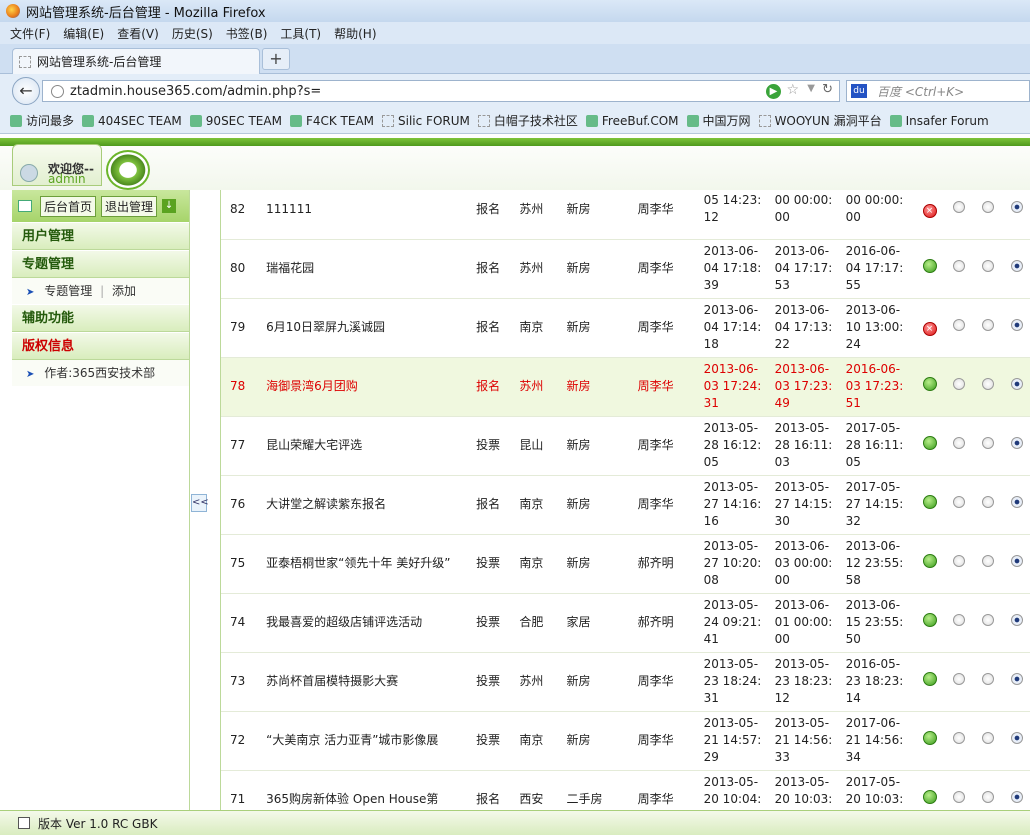 This screenshot has width=1030, height=835. What do you see at coordinates (632, 121) in the screenshot?
I see `bookmark-item: FreeBuf.COM` at bounding box center [632, 121].